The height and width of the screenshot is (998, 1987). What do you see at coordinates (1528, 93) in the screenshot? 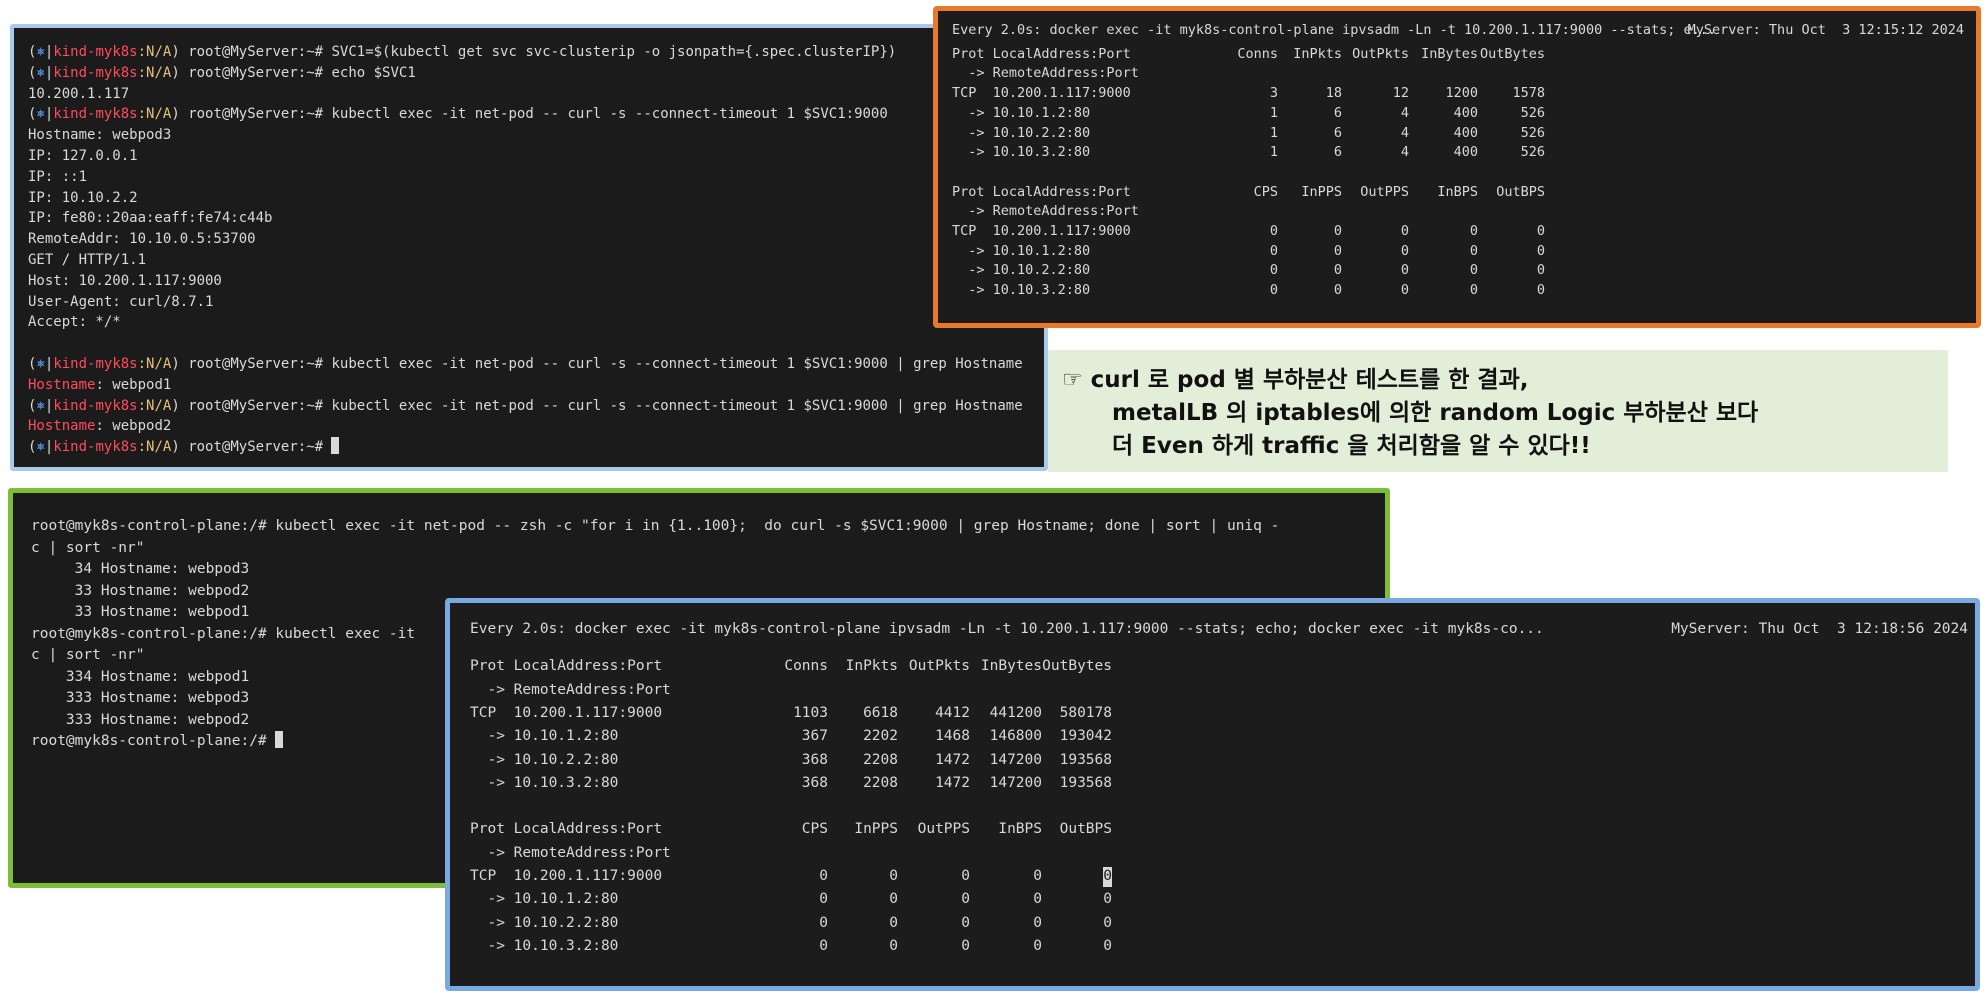
I see `stats-row-value: 1578` at bounding box center [1528, 93].